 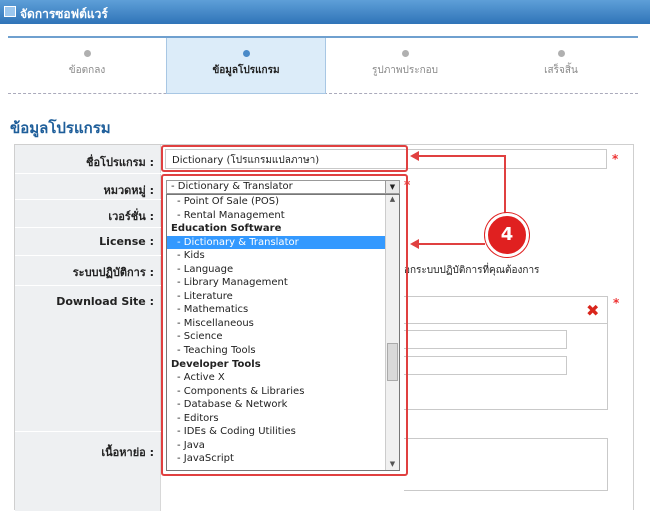 I want to click on highlight-box-program-name, so click(x=284, y=158).